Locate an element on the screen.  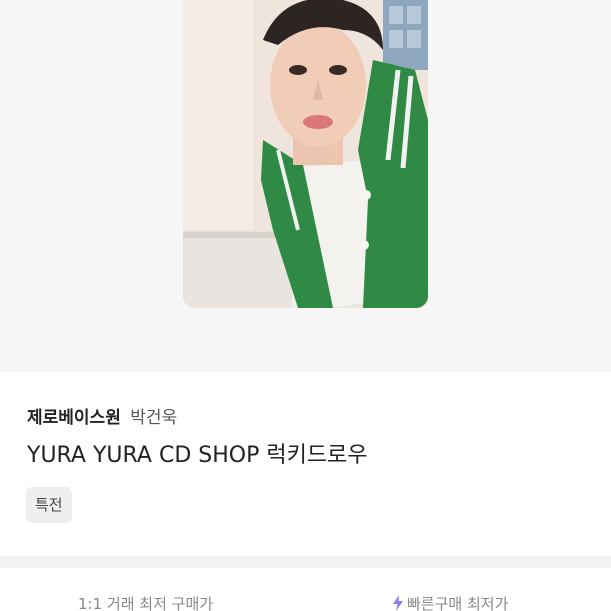
direct-trade-price-tab: 1:1 거래 최저 구매가 is located at coordinates (145, 602).